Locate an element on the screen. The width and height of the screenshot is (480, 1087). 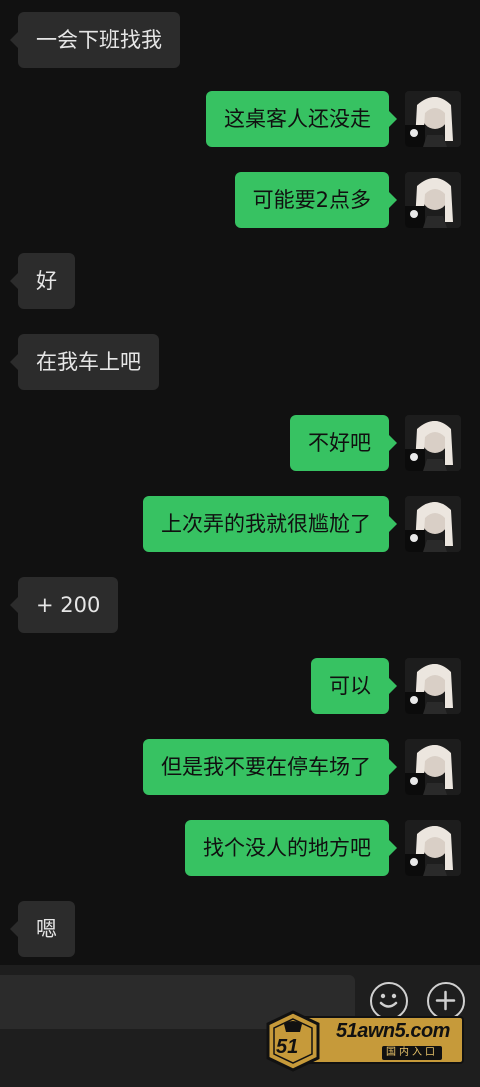
message-bubble-sent: 这桌客人还没走 is located at coordinates (301, 119).